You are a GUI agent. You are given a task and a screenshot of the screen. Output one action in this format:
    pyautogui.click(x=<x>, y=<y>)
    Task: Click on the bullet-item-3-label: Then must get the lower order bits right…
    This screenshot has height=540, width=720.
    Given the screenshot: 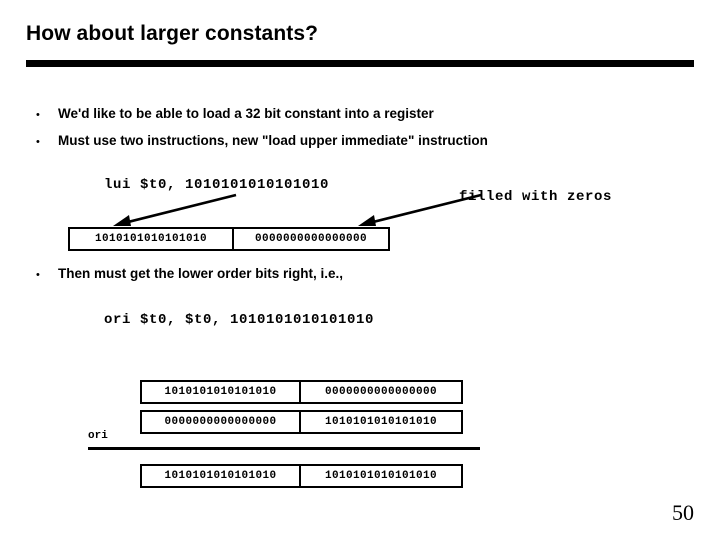 What is the action you would take?
    pyautogui.click(x=201, y=273)
    